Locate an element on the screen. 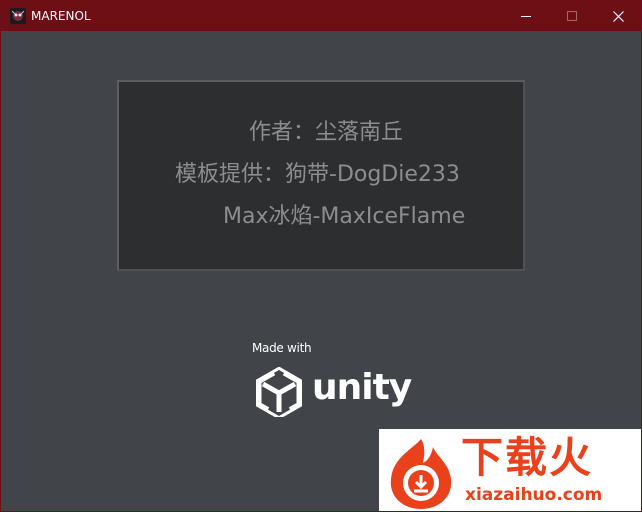 The height and width of the screenshot is (512, 642). made-with-label: Made with is located at coordinates (282, 348).